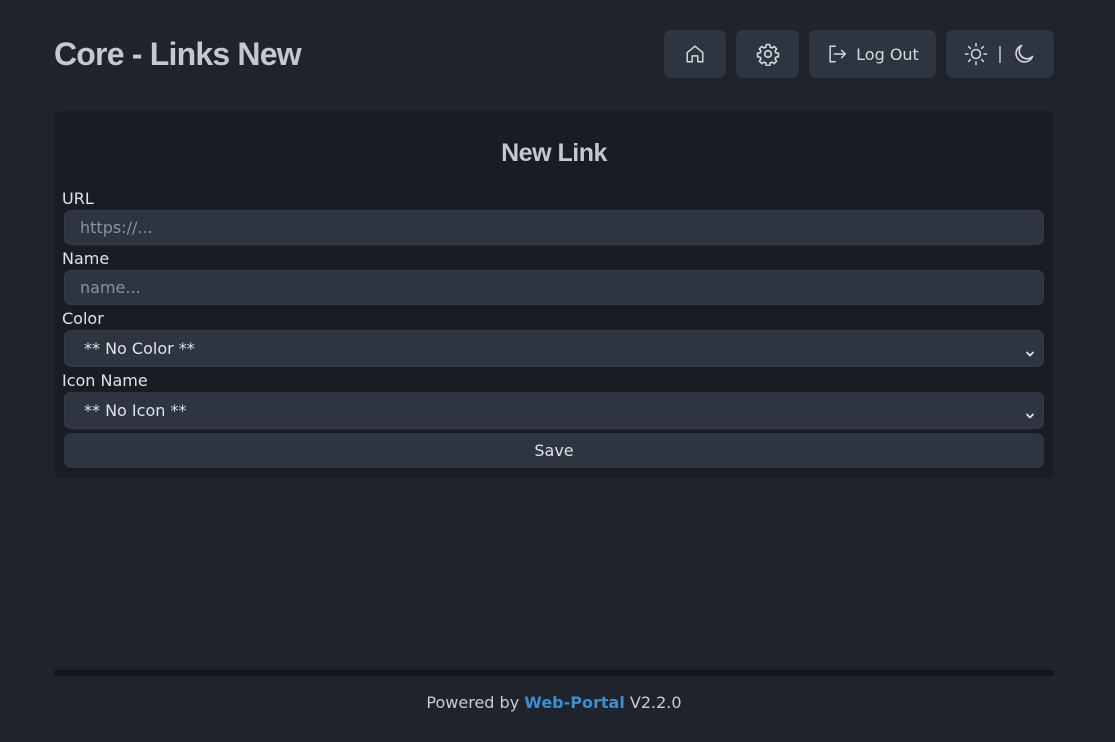  What do you see at coordinates (1024, 54) in the screenshot?
I see `moon-icon` at bounding box center [1024, 54].